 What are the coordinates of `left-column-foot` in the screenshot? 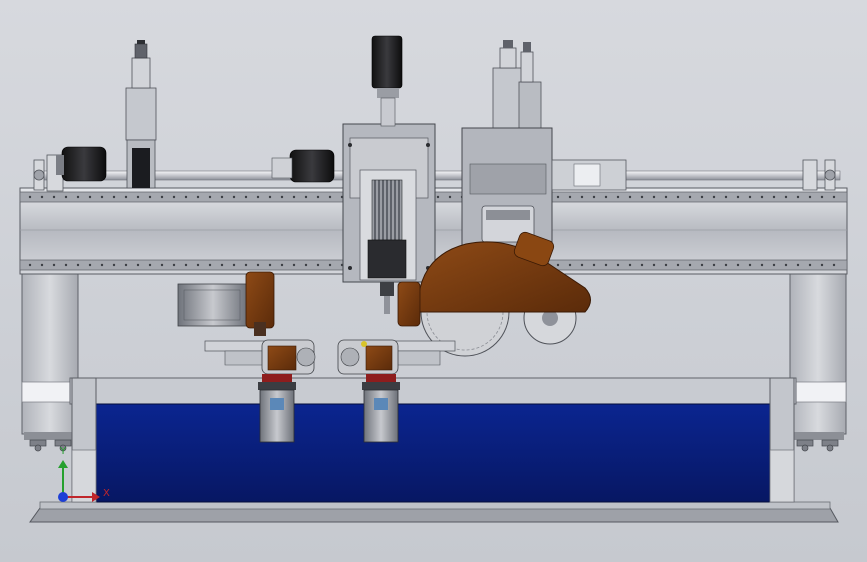 It's located at (50, 436).